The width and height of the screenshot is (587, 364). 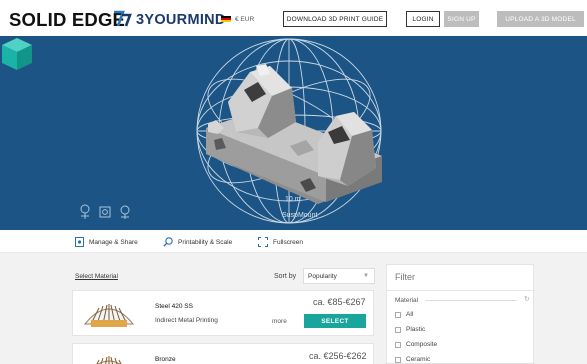 What do you see at coordinates (226, 19) in the screenshot?
I see `german-flag-icon` at bounding box center [226, 19].